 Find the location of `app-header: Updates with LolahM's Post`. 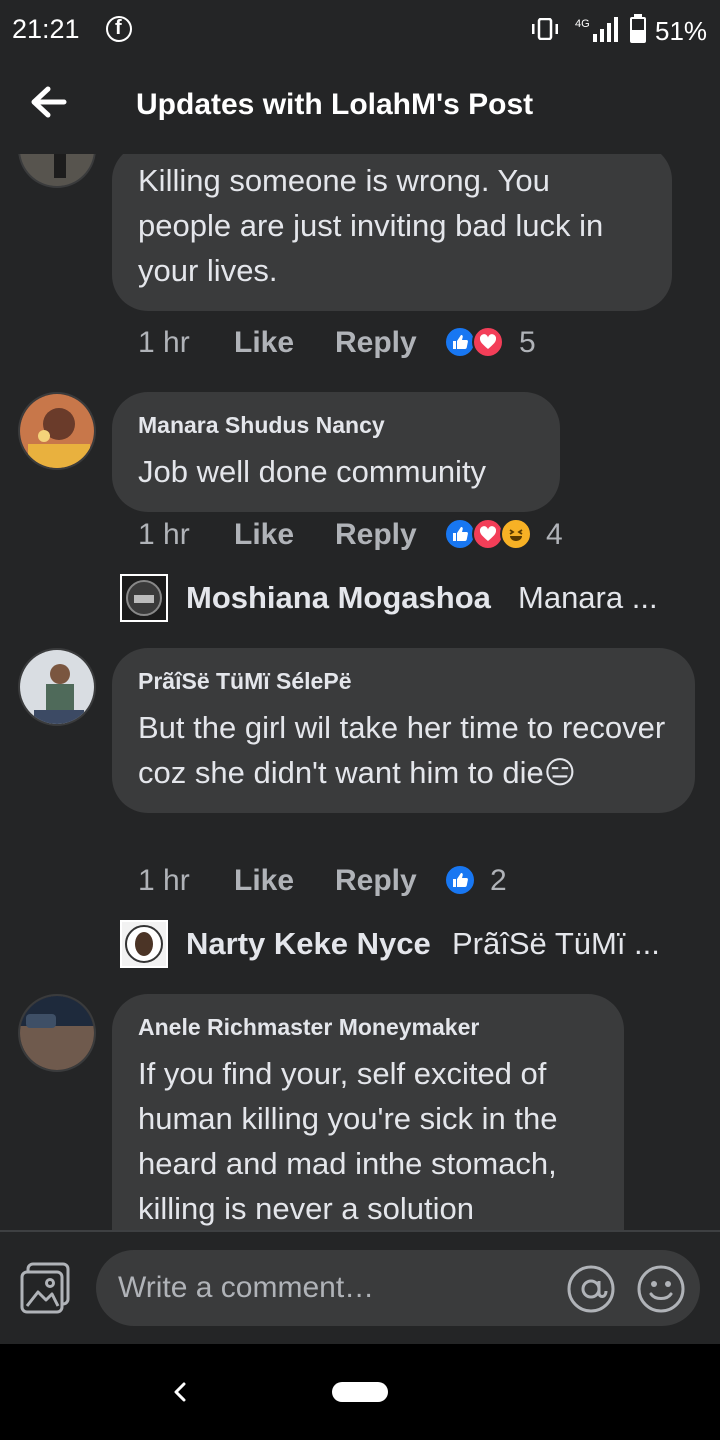

app-header: Updates with LolahM's Post is located at coordinates (360, 108).